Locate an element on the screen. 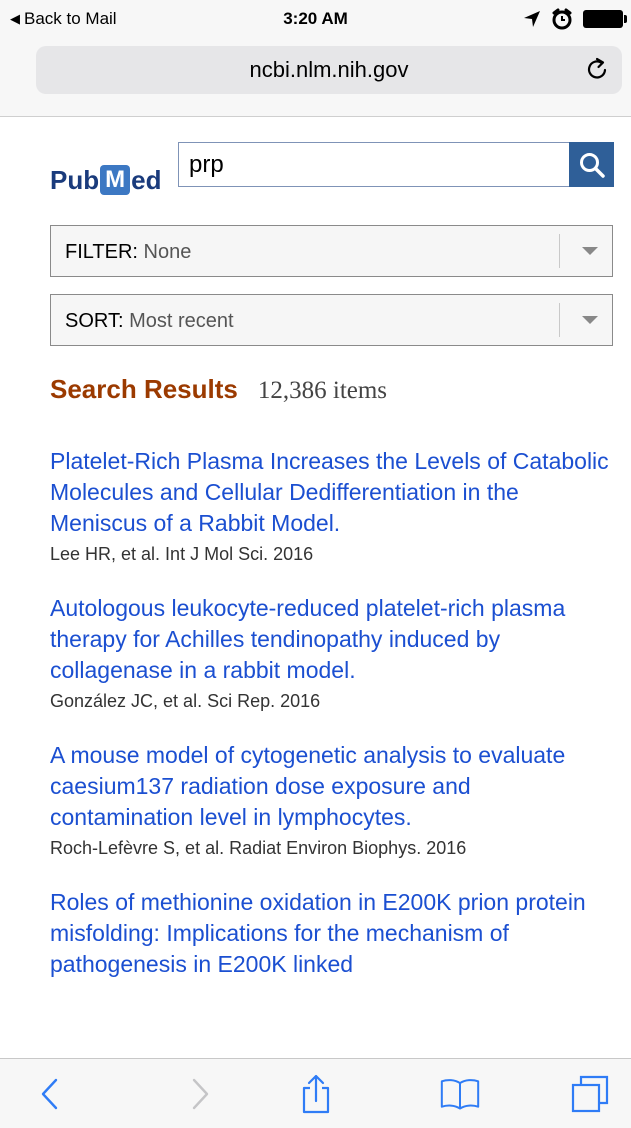  result-citation: Lee HR, et al. Int J Mol Sci. 2016 is located at coordinates (182, 554).